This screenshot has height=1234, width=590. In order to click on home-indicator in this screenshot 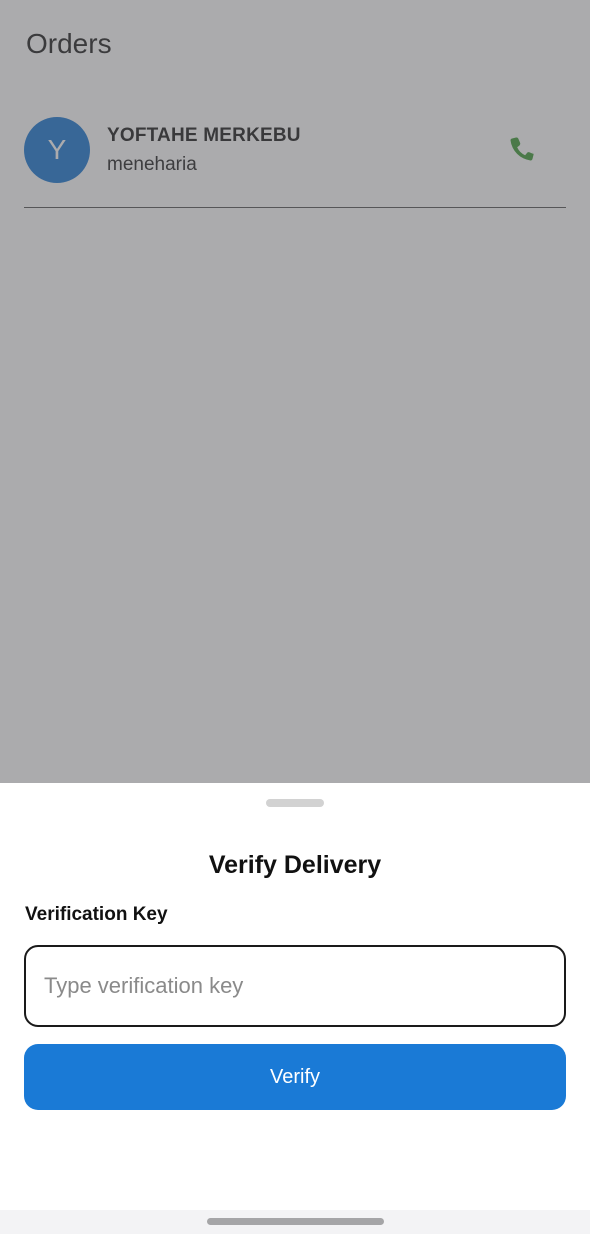, I will do `click(295, 1221)`.